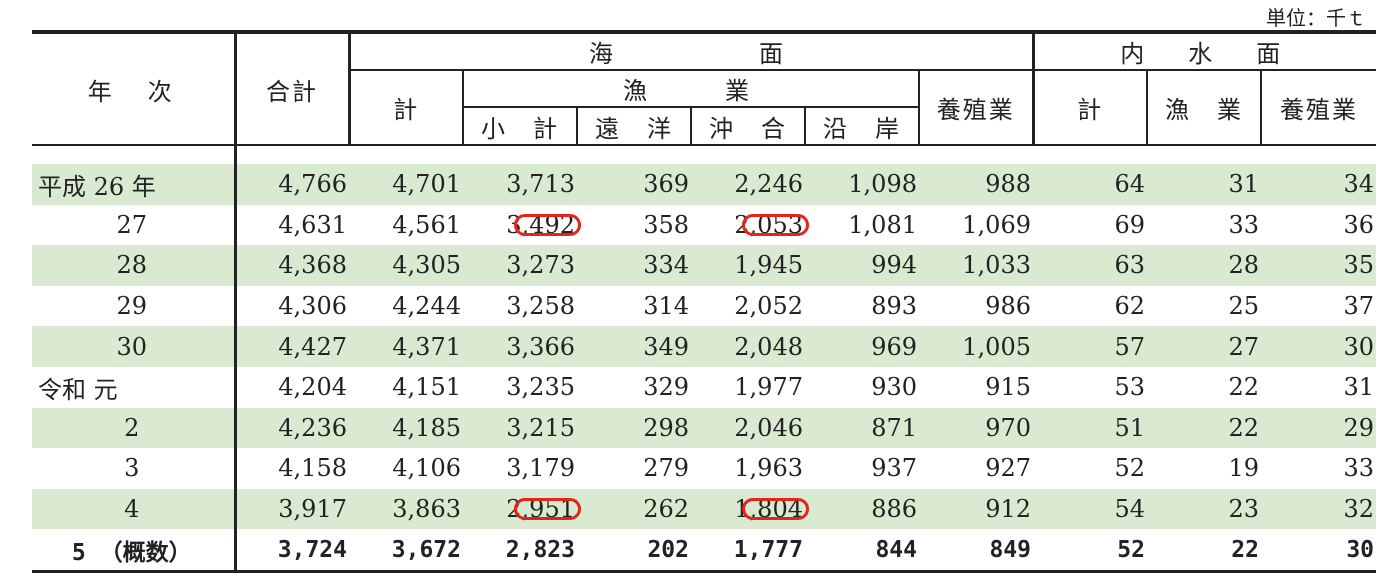 The width and height of the screenshot is (1388, 586). Describe the element at coordinates (1090, 428) in the screenshot. I see `value-cell: 51` at that location.